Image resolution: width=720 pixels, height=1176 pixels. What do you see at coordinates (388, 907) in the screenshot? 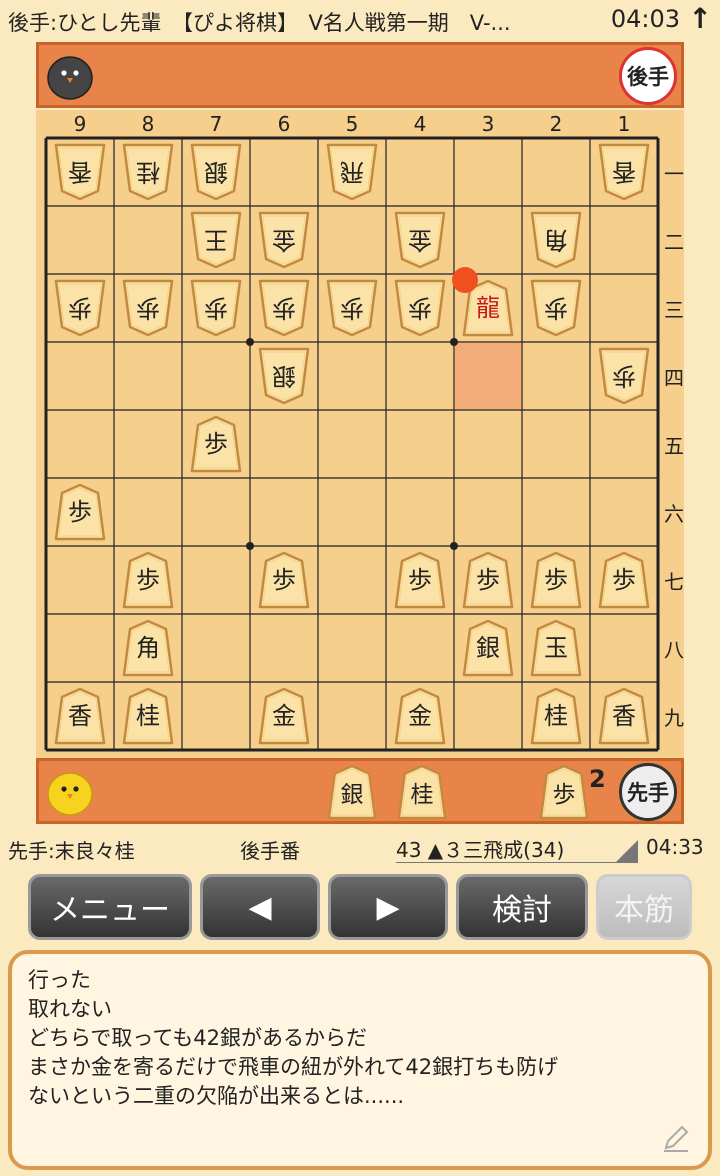
I see `next-move-button: ▶` at bounding box center [388, 907].